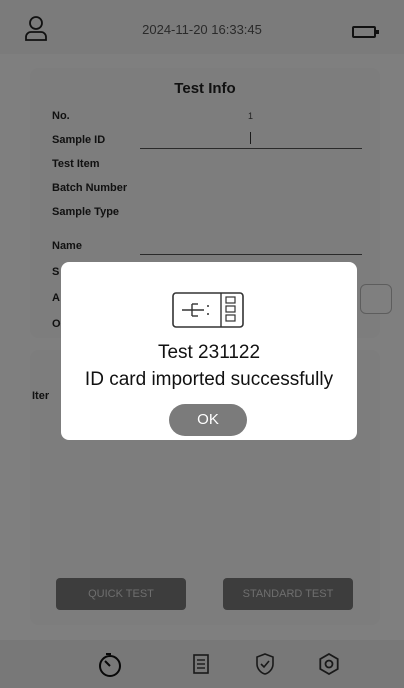 The image size is (404, 688). What do you see at coordinates (209, 379) in the screenshot?
I see `dialog-message: ID card imported successfully` at bounding box center [209, 379].